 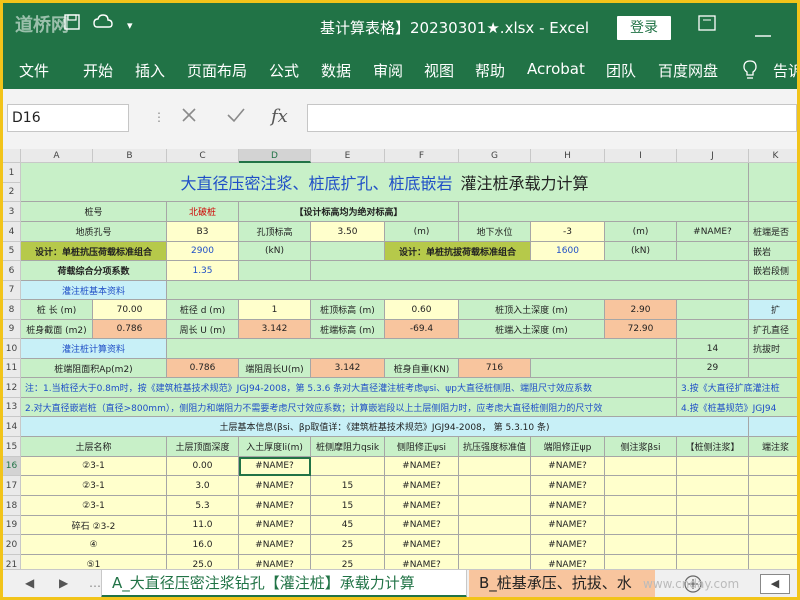 What do you see at coordinates (98, 70) in the screenshot?
I see `menu-home: 开始` at bounding box center [98, 70].